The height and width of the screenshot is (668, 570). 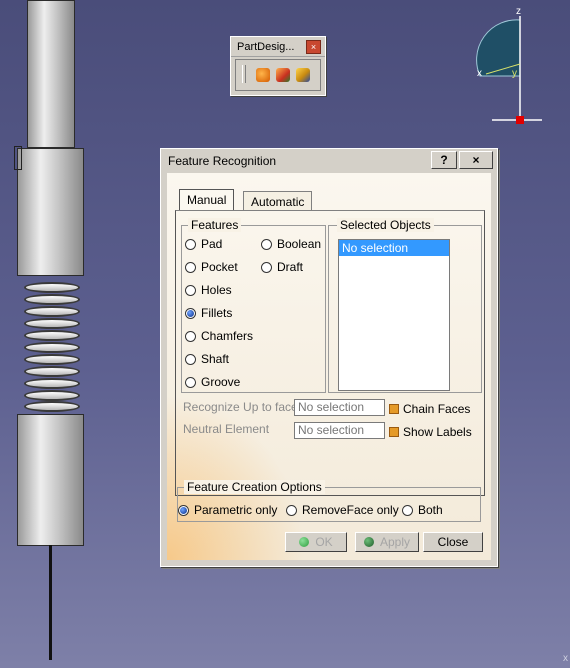 I want to click on radio-pad: Pad, so click(x=203, y=244).